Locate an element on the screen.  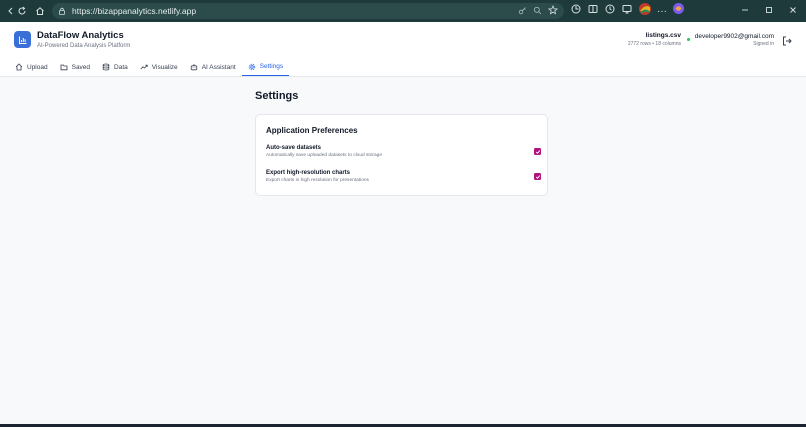
browser-toolbar: https://bizappanalytics.netlify.app ··· is located at coordinates (403, 11).